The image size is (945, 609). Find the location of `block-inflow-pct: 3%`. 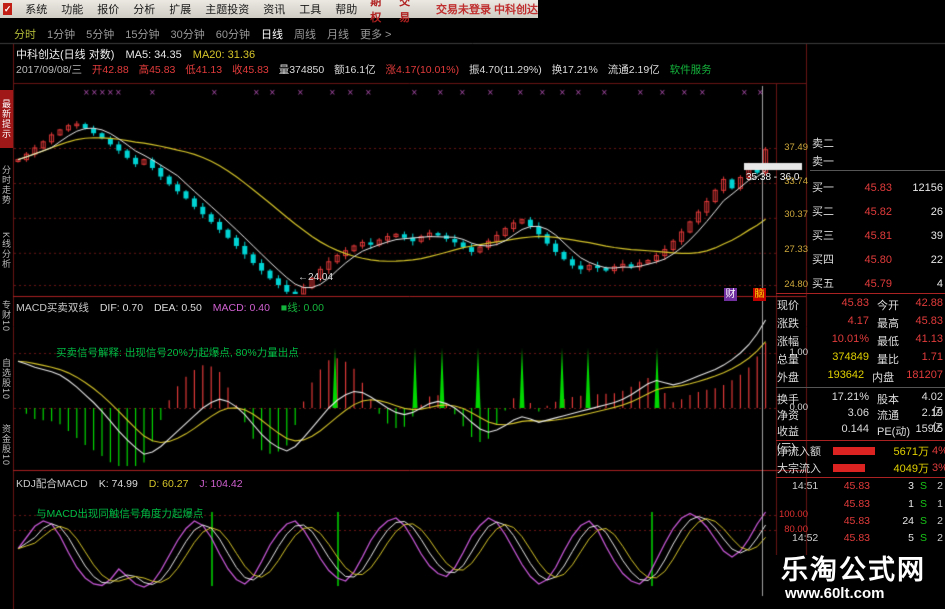

block-inflow-pct: 3% is located at coordinates (938, 468).